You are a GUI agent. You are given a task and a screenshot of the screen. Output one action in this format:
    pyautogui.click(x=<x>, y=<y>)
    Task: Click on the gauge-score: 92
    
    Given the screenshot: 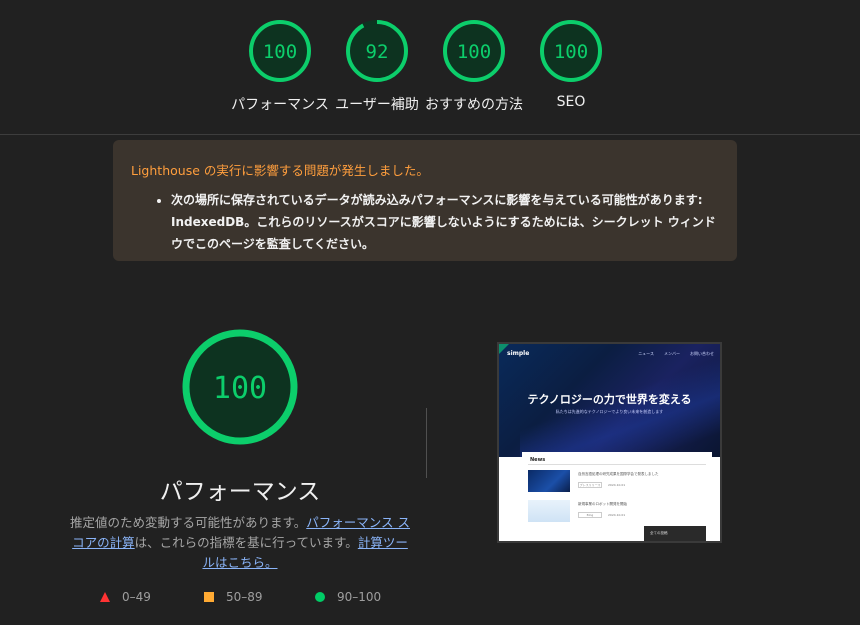 What is the action you would take?
    pyautogui.click(x=377, y=52)
    